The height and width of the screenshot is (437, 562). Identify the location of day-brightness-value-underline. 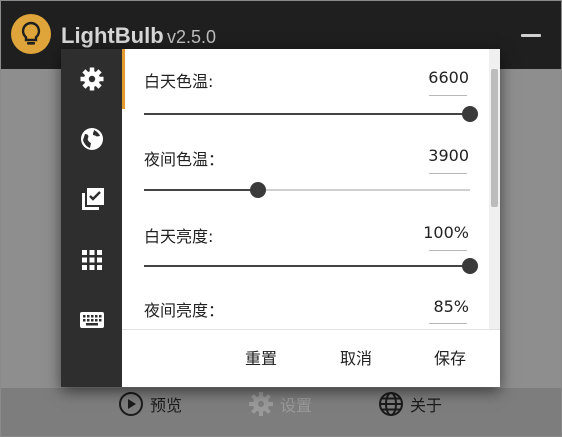
(448, 250).